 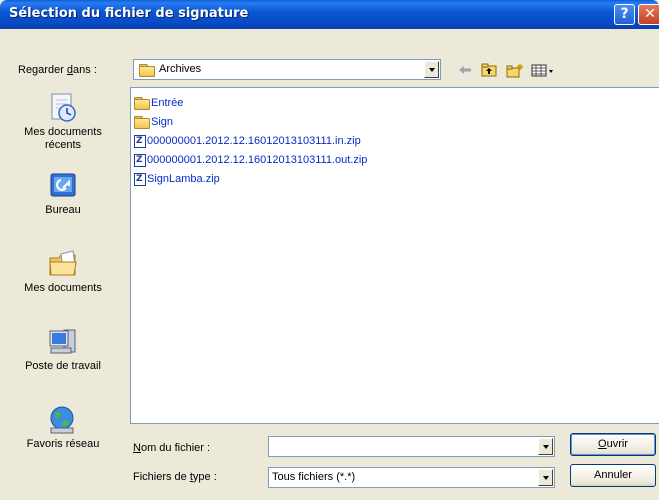 I want to click on back-arrow-icon, so click(x=465, y=70).